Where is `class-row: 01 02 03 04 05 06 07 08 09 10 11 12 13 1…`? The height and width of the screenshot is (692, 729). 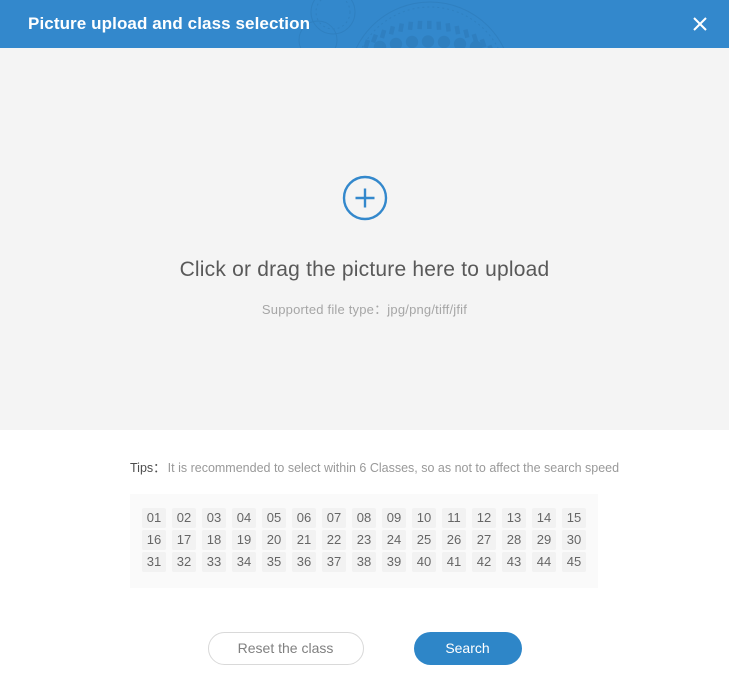
class-row: 01 02 03 04 05 06 07 08 09 10 11 12 13 1… is located at coordinates (364, 519).